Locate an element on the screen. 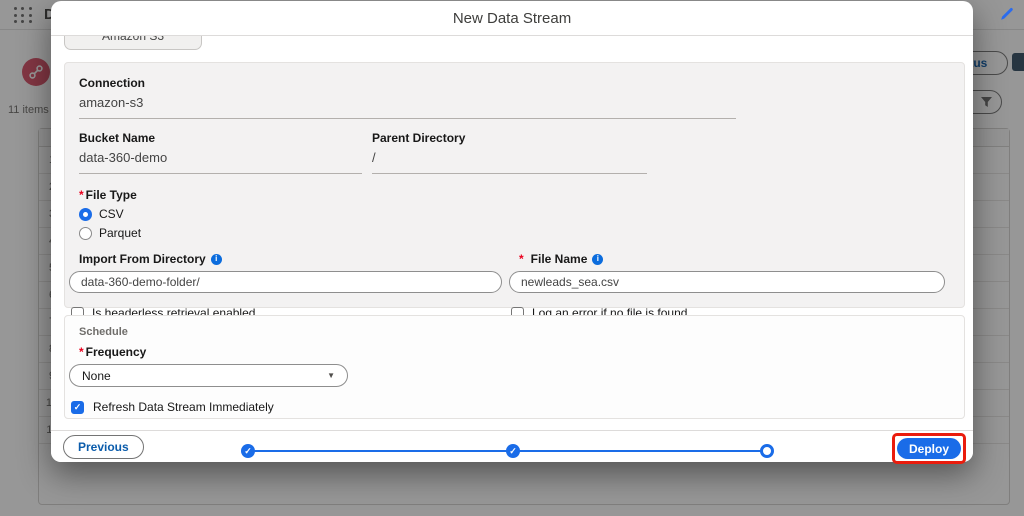  radio-unselected is located at coordinates (85, 233).